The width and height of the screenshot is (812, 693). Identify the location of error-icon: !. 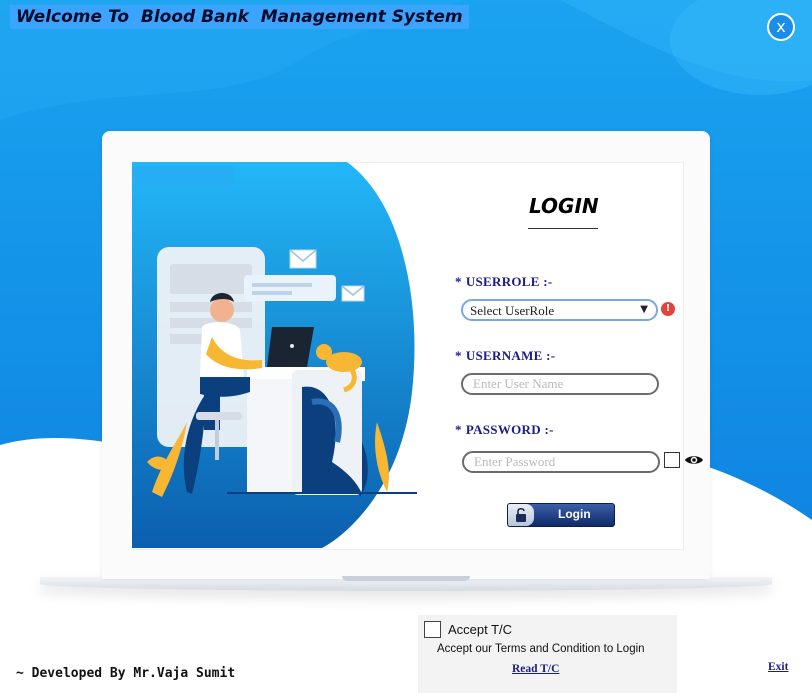
(668, 309).